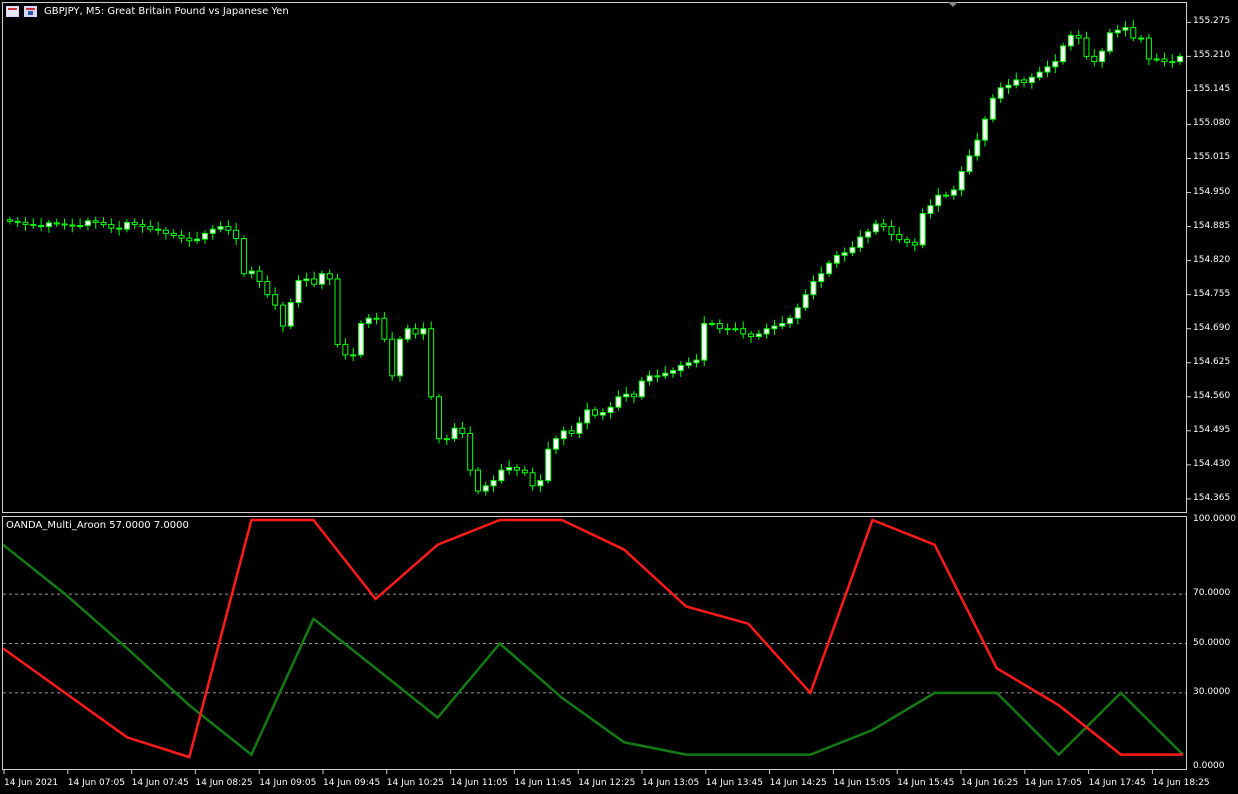 Image resolution: width=1238 pixels, height=794 pixels. I want to click on symbol-flag-icon, so click(30, 11).